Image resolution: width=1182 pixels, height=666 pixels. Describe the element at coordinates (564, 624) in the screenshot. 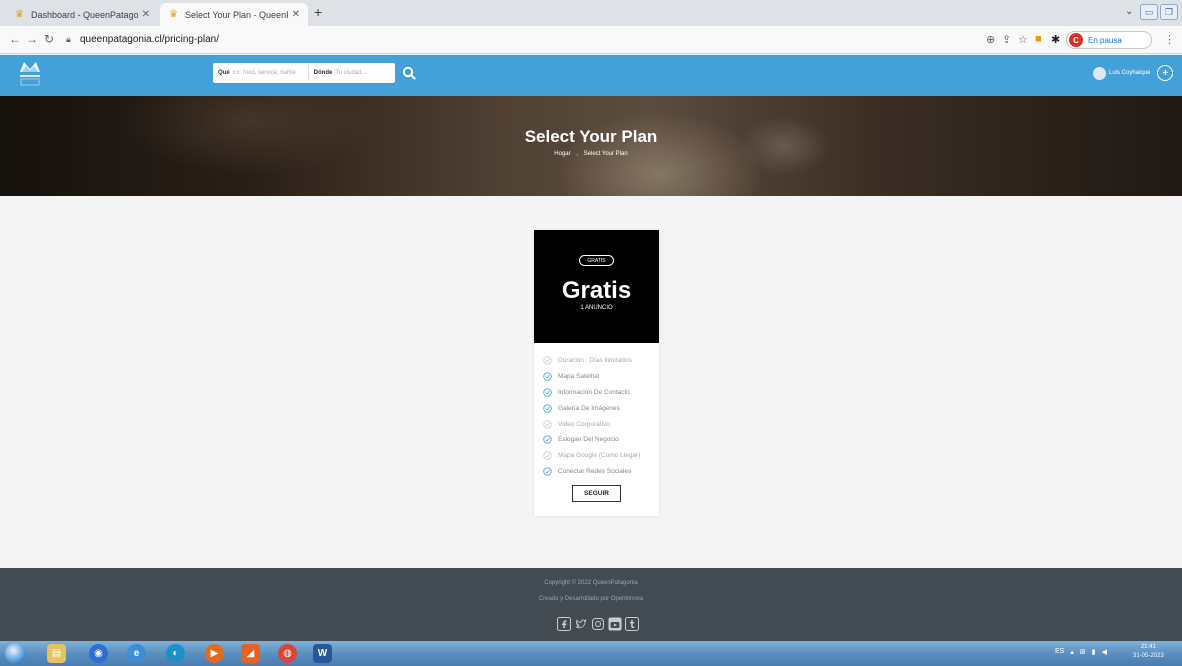

I see `facebook-icon` at that location.